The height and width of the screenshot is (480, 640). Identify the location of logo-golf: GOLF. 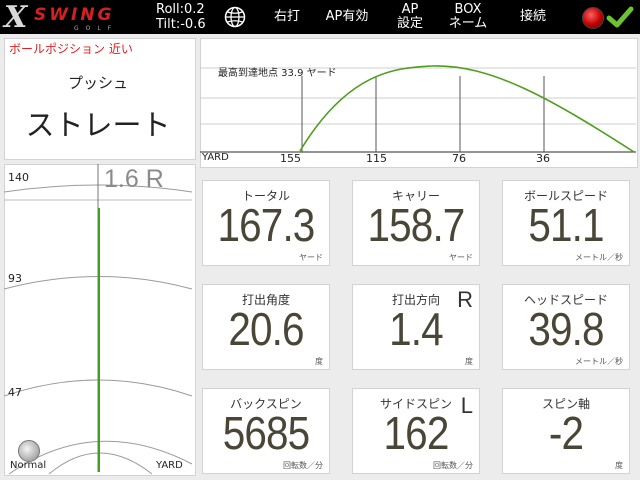
(96, 28).